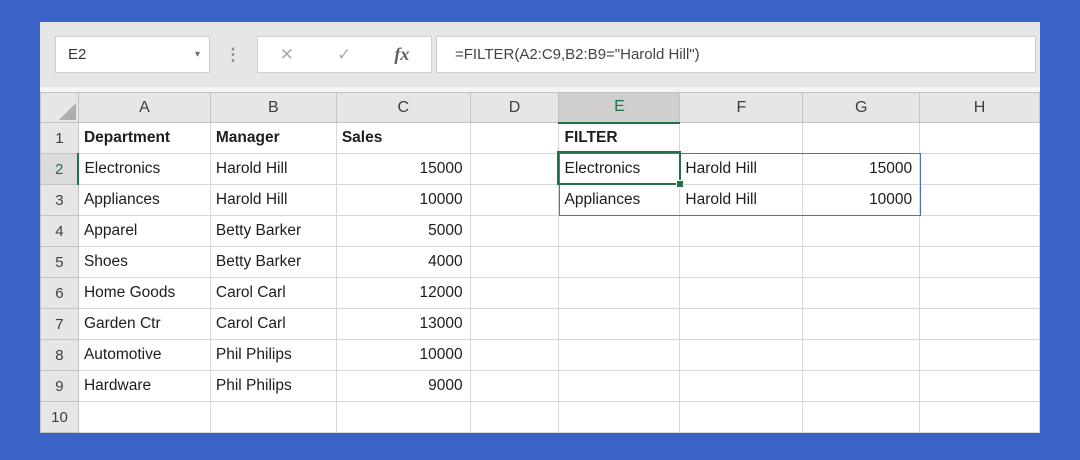 The width and height of the screenshot is (1080, 460). What do you see at coordinates (144, 355) in the screenshot?
I see `cell-A8: Automotive` at bounding box center [144, 355].